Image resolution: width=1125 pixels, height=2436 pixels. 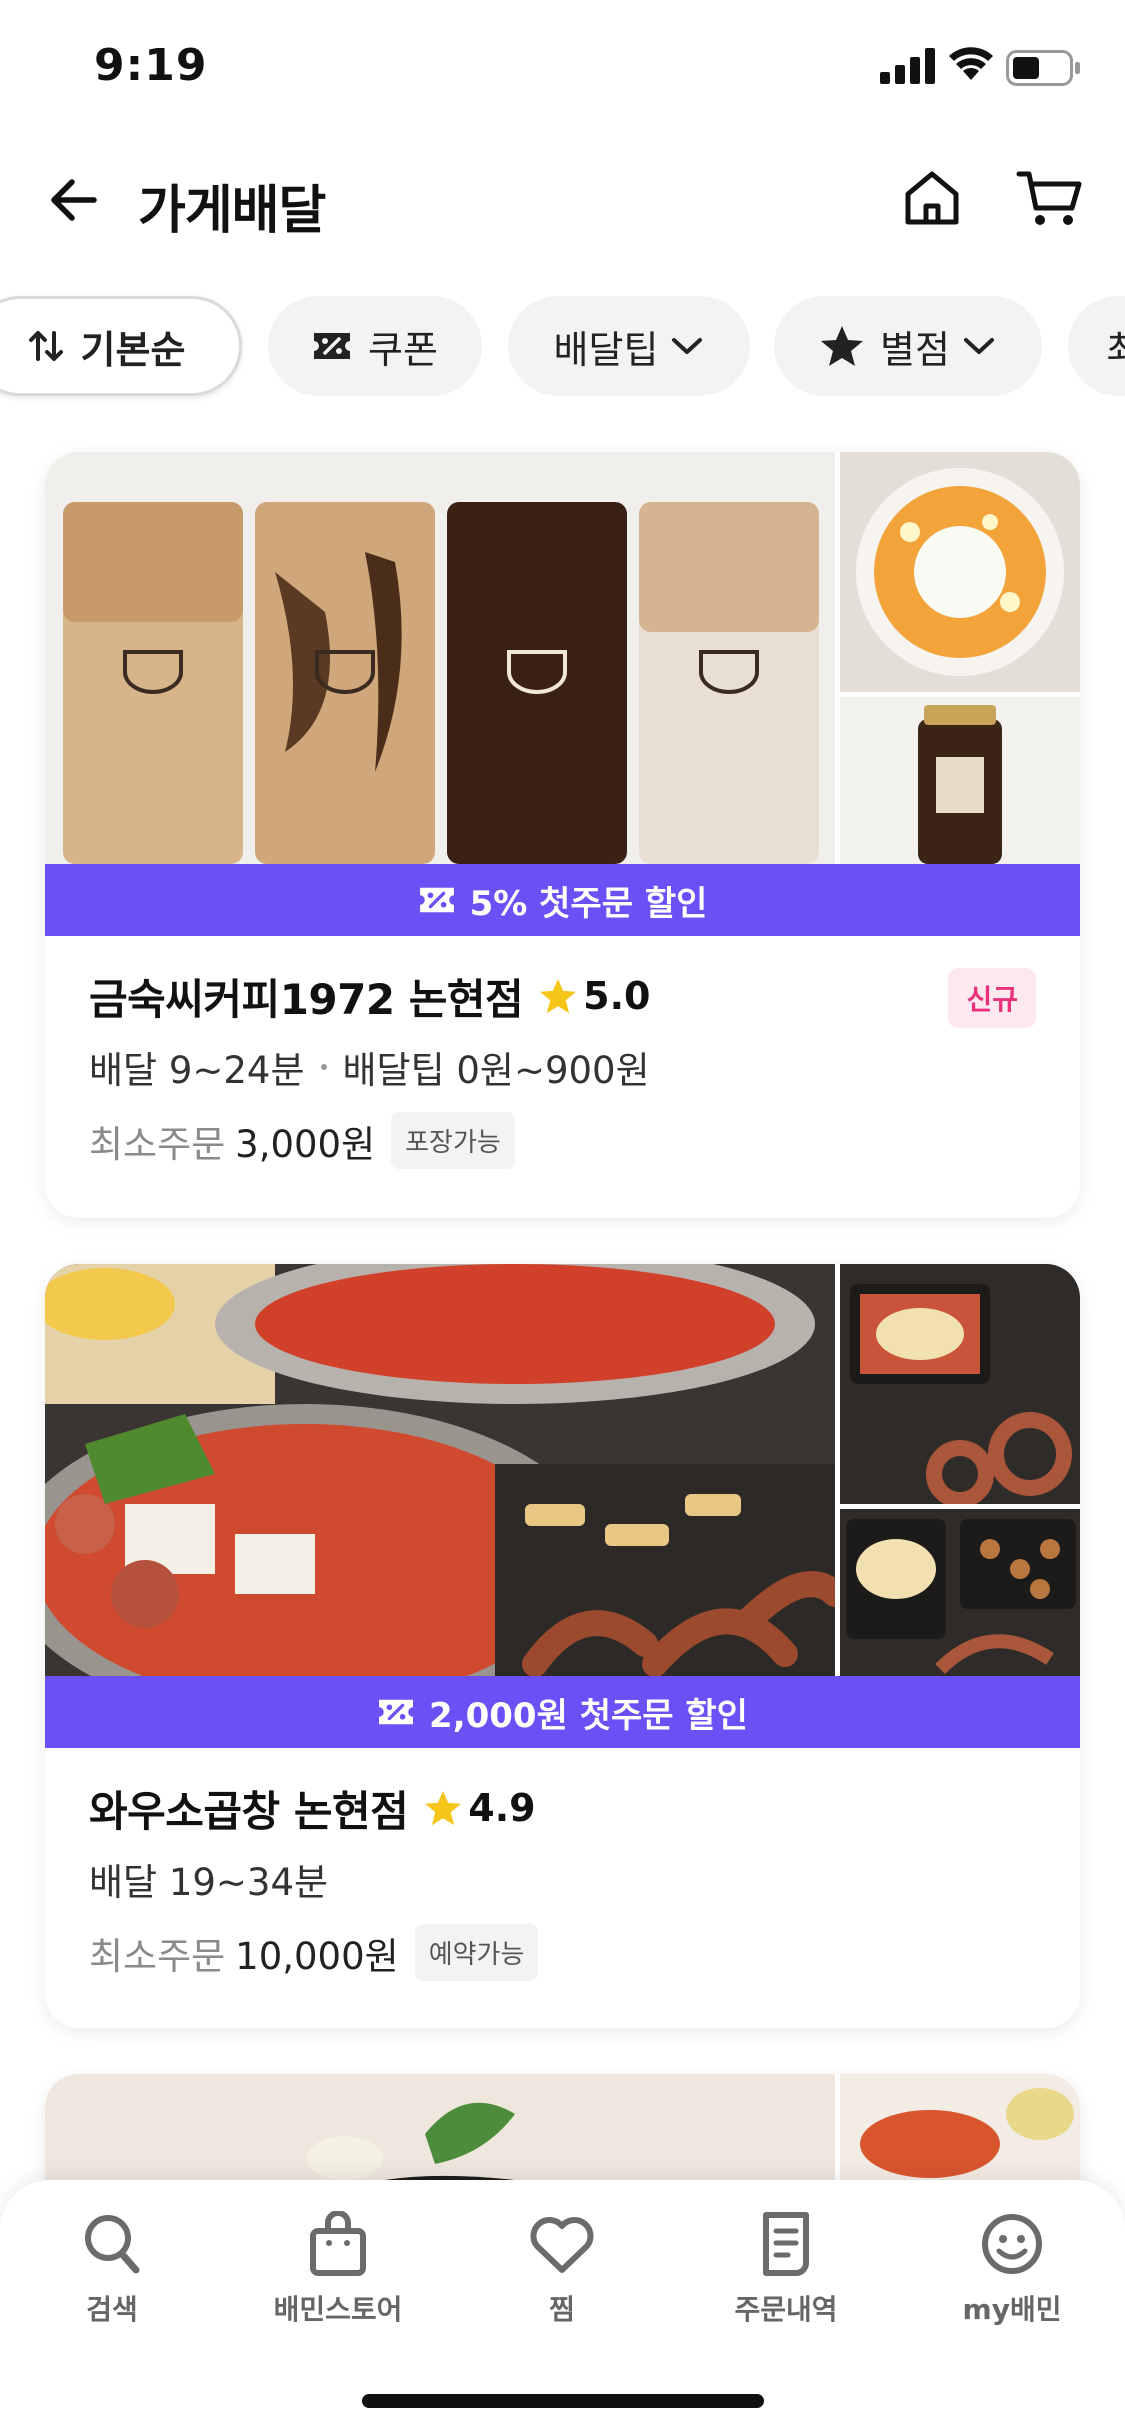 What do you see at coordinates (453, 1140) in the screenshot?
I see `store-tag: 포장가능` at bounding box center [453, 1140].